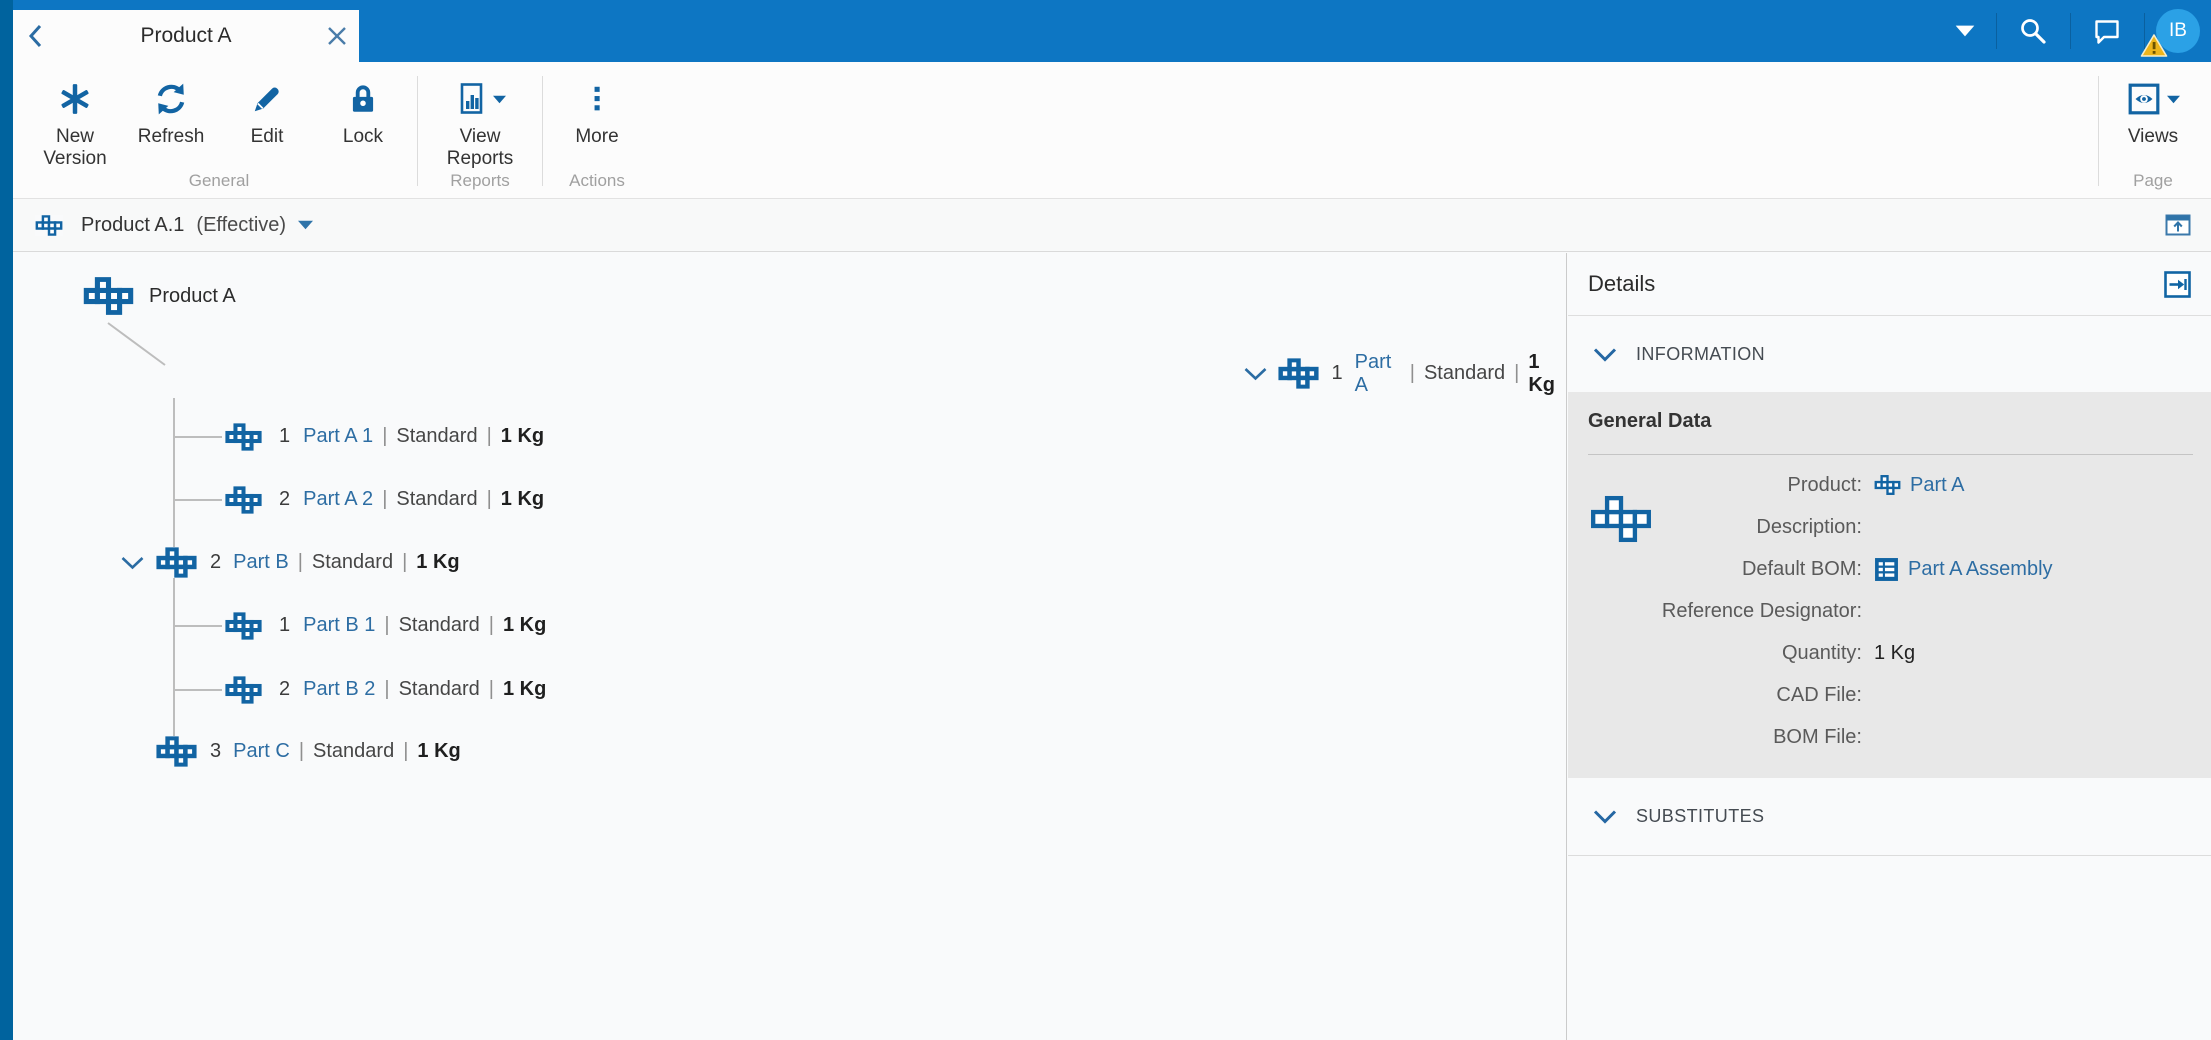 The width and height of the screenshot is (2211, 1040). I want to click on button-label: View Reports, so click(480, 148).